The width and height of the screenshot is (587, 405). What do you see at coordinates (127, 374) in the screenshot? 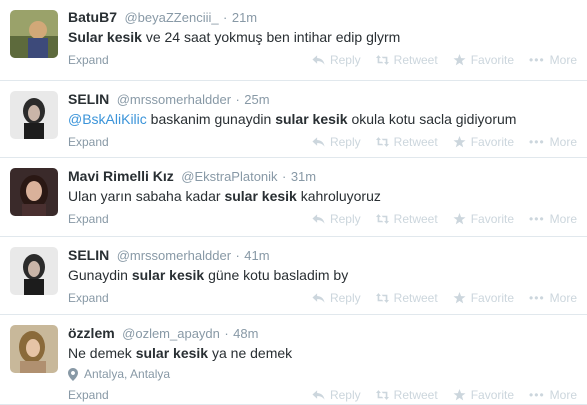
I see `location-label: Antalya, Antalya` at bounding box center [127, 374].